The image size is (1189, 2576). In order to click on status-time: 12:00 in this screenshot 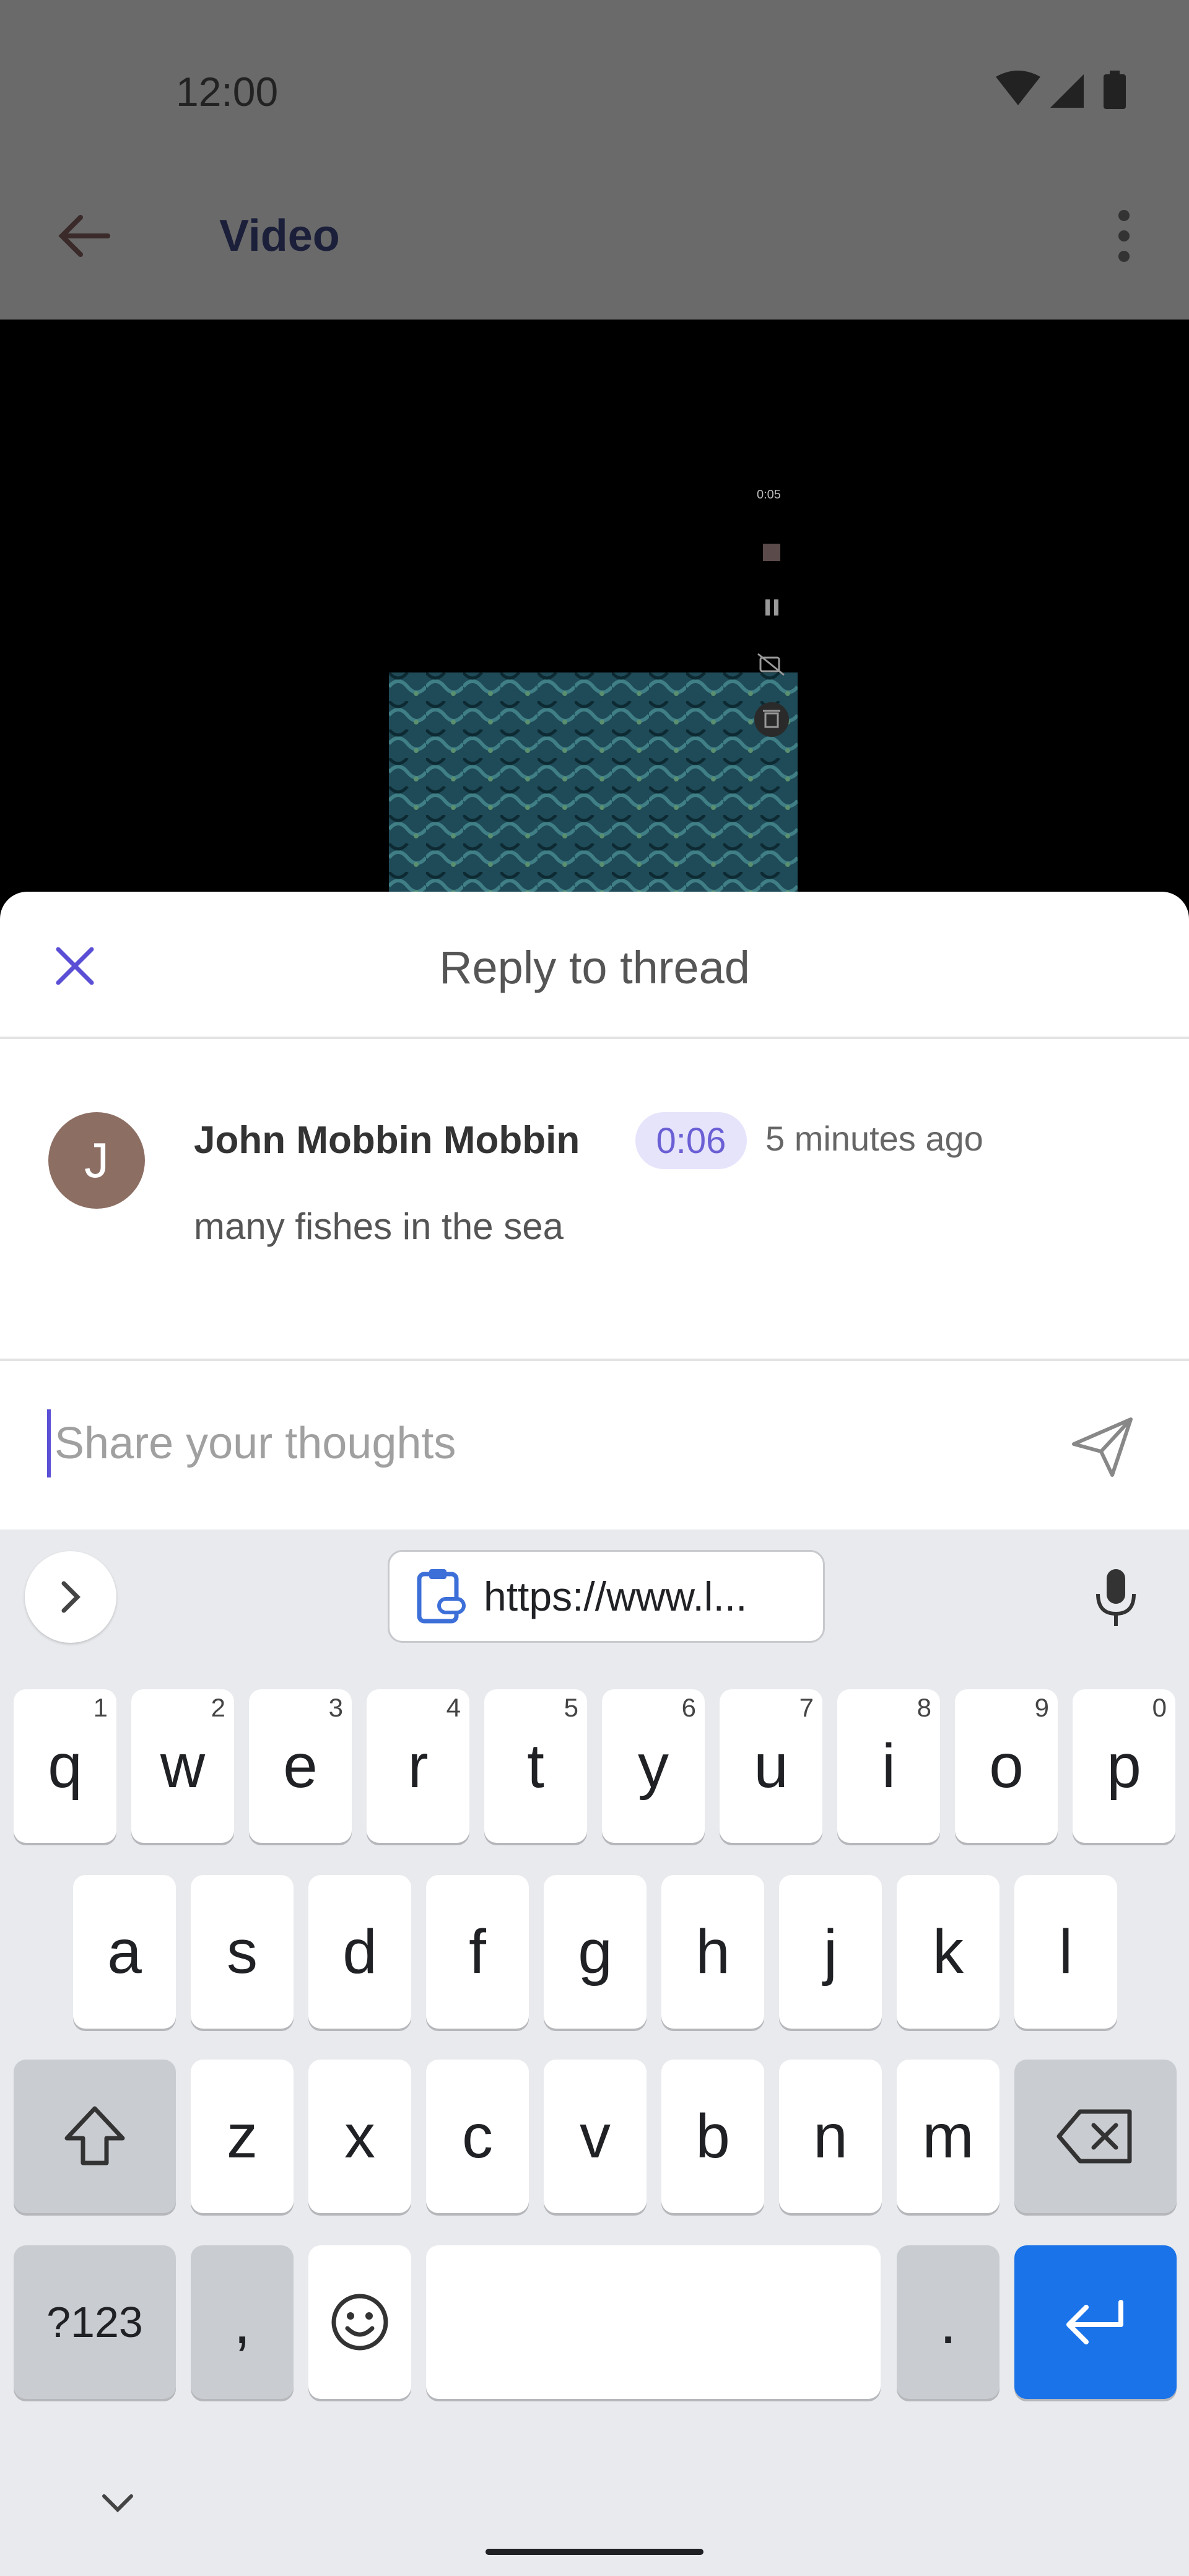, I will do `click(227, 92)`.